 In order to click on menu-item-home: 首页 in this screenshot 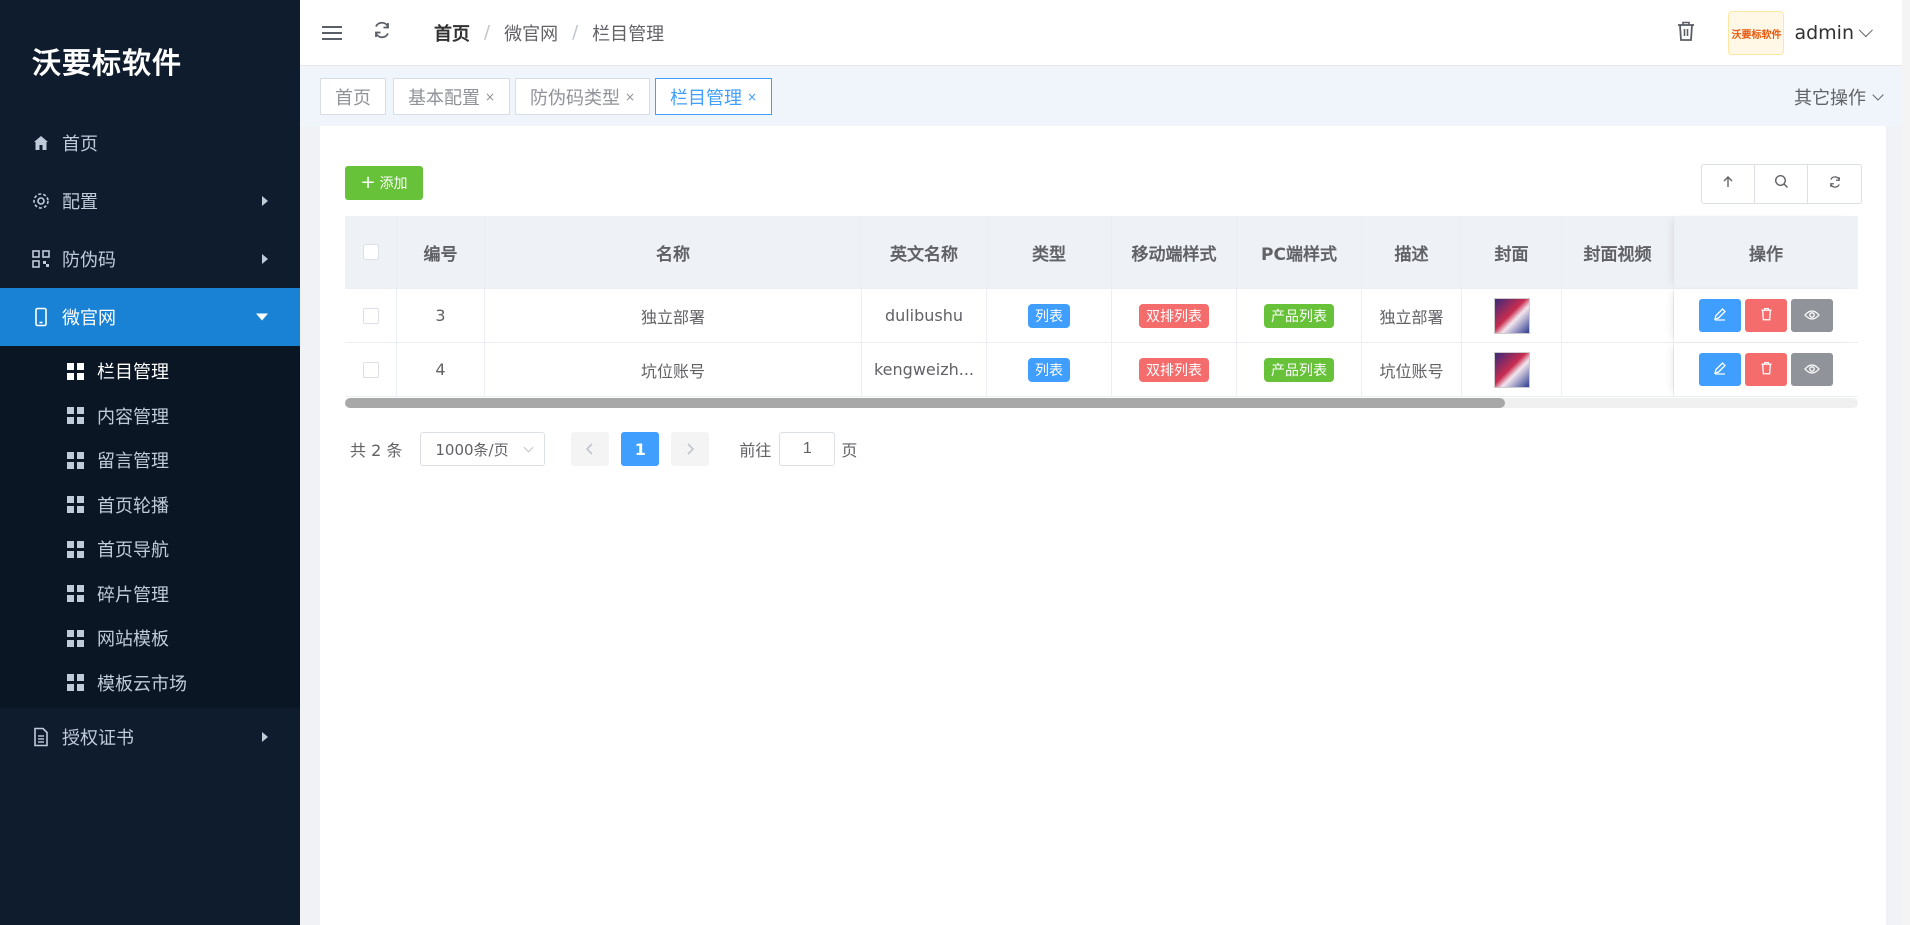, I will do `click(150, 143)`.